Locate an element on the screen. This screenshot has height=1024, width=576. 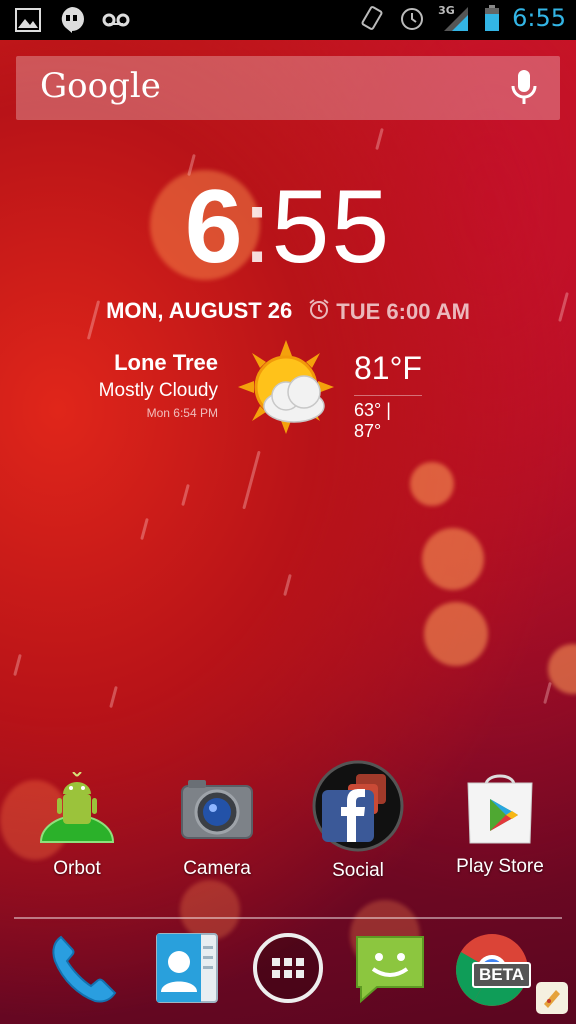
hangouts-icon is located at coordinates (72, 20).